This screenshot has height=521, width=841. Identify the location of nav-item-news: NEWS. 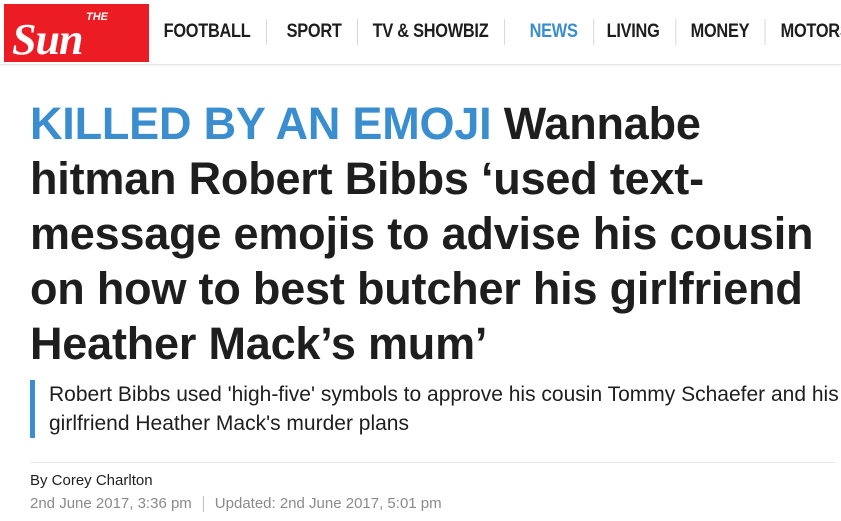
(554, 32).